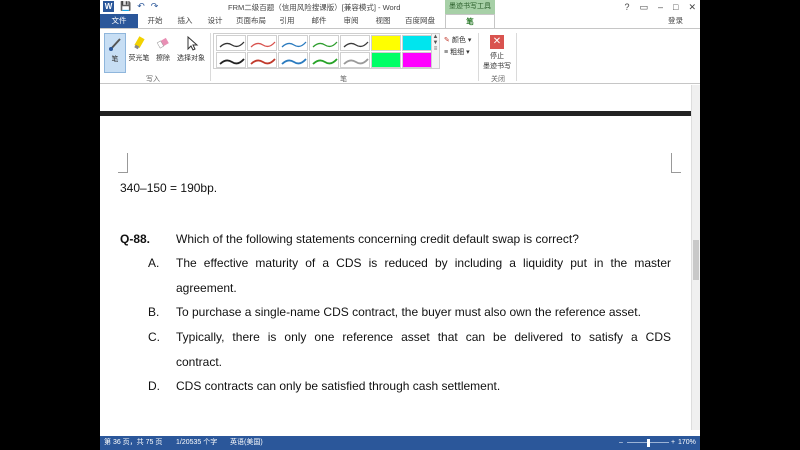  Describe the element at coordinates (246, 443) in the screenshot. I see `language-indicator: 英语(美国)` at that location.